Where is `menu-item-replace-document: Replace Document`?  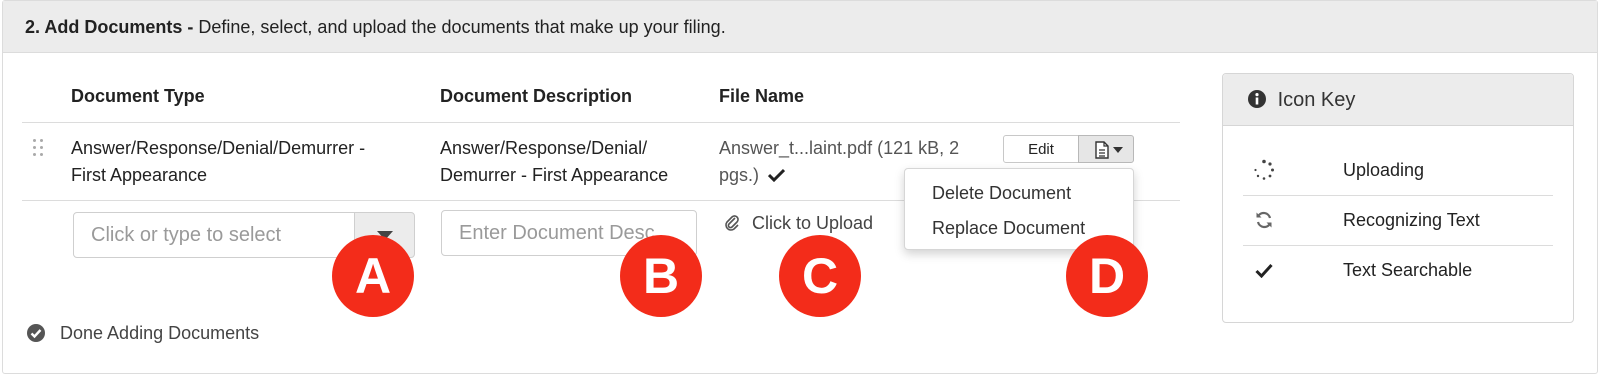
menu-item-replace-document: Replace Document is located at coordinates (1008, 228).